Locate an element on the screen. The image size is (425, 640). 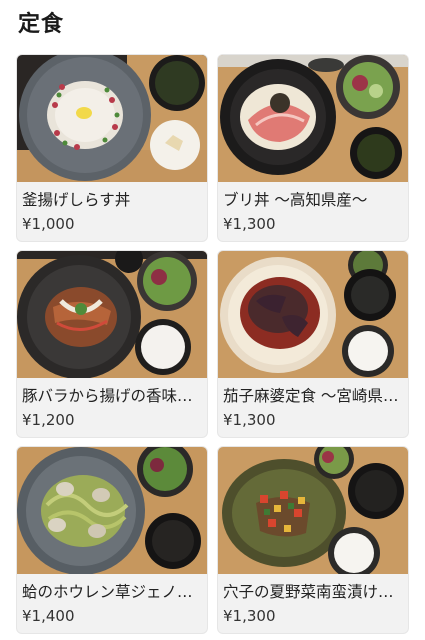
menu-card: 蛤のホウレン草ジェノベーゼ ¥1,400 is located at coordinates (112, 540).